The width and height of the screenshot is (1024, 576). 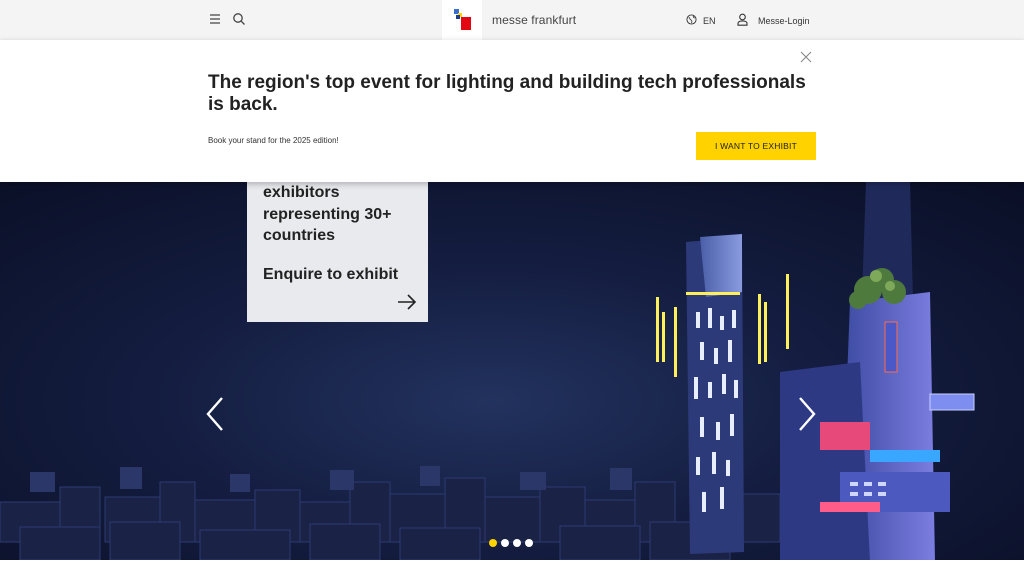 What do you see at coordinates (807, 414) in the screenshot?
I see `chevron-right-icon` at bounding box center [807, 414].